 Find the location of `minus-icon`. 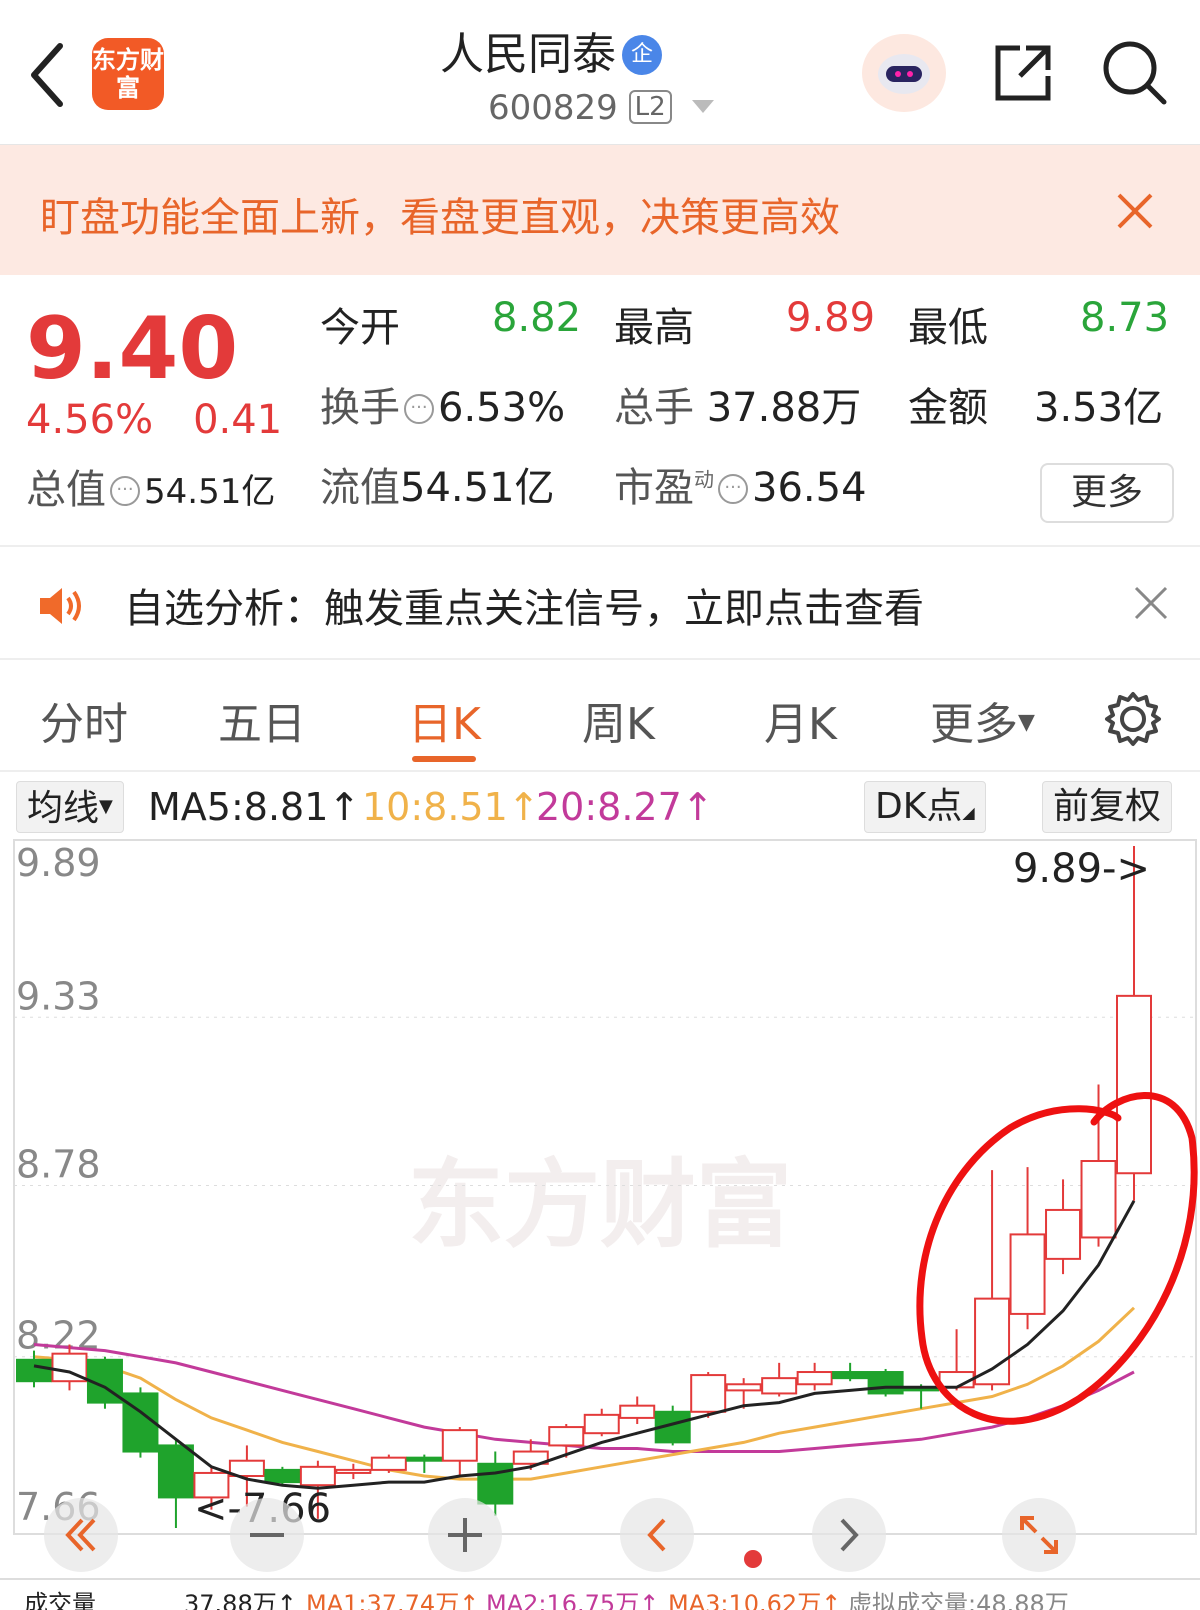

minus-icon is located at coordinates (267, 1535).